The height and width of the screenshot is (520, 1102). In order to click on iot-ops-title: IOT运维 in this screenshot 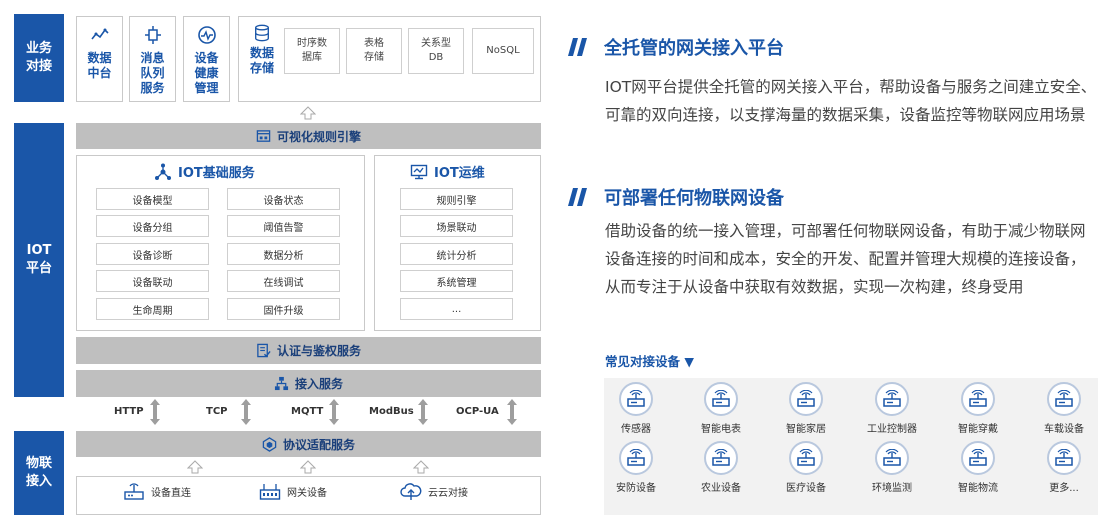, I will do `click(447, 171)`.